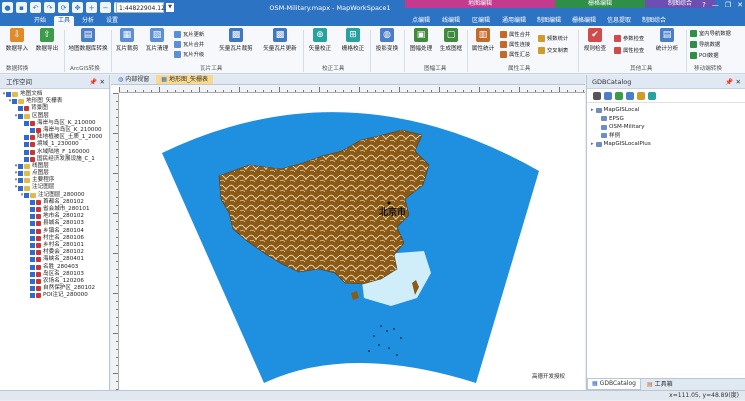  What do you see at coordinates (592, 144) in the screenshot?
I see `expand-icon: ▸` at bounding box center [592, 144].